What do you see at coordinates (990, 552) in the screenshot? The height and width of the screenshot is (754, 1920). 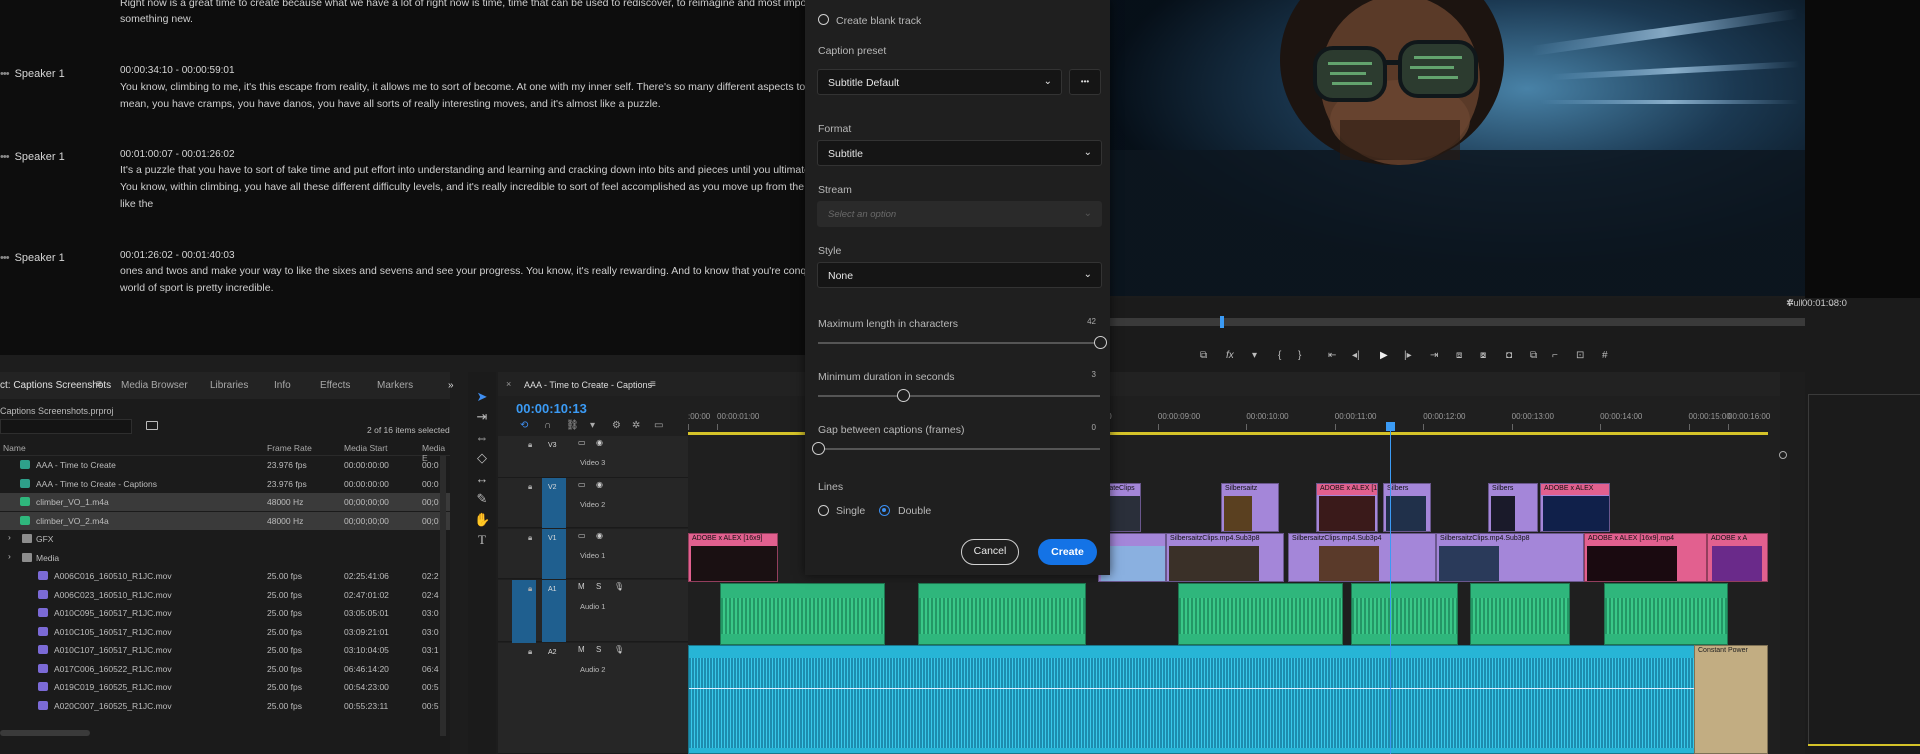 I see `cancel-button: Cancel` at bounding box center [990, 552].